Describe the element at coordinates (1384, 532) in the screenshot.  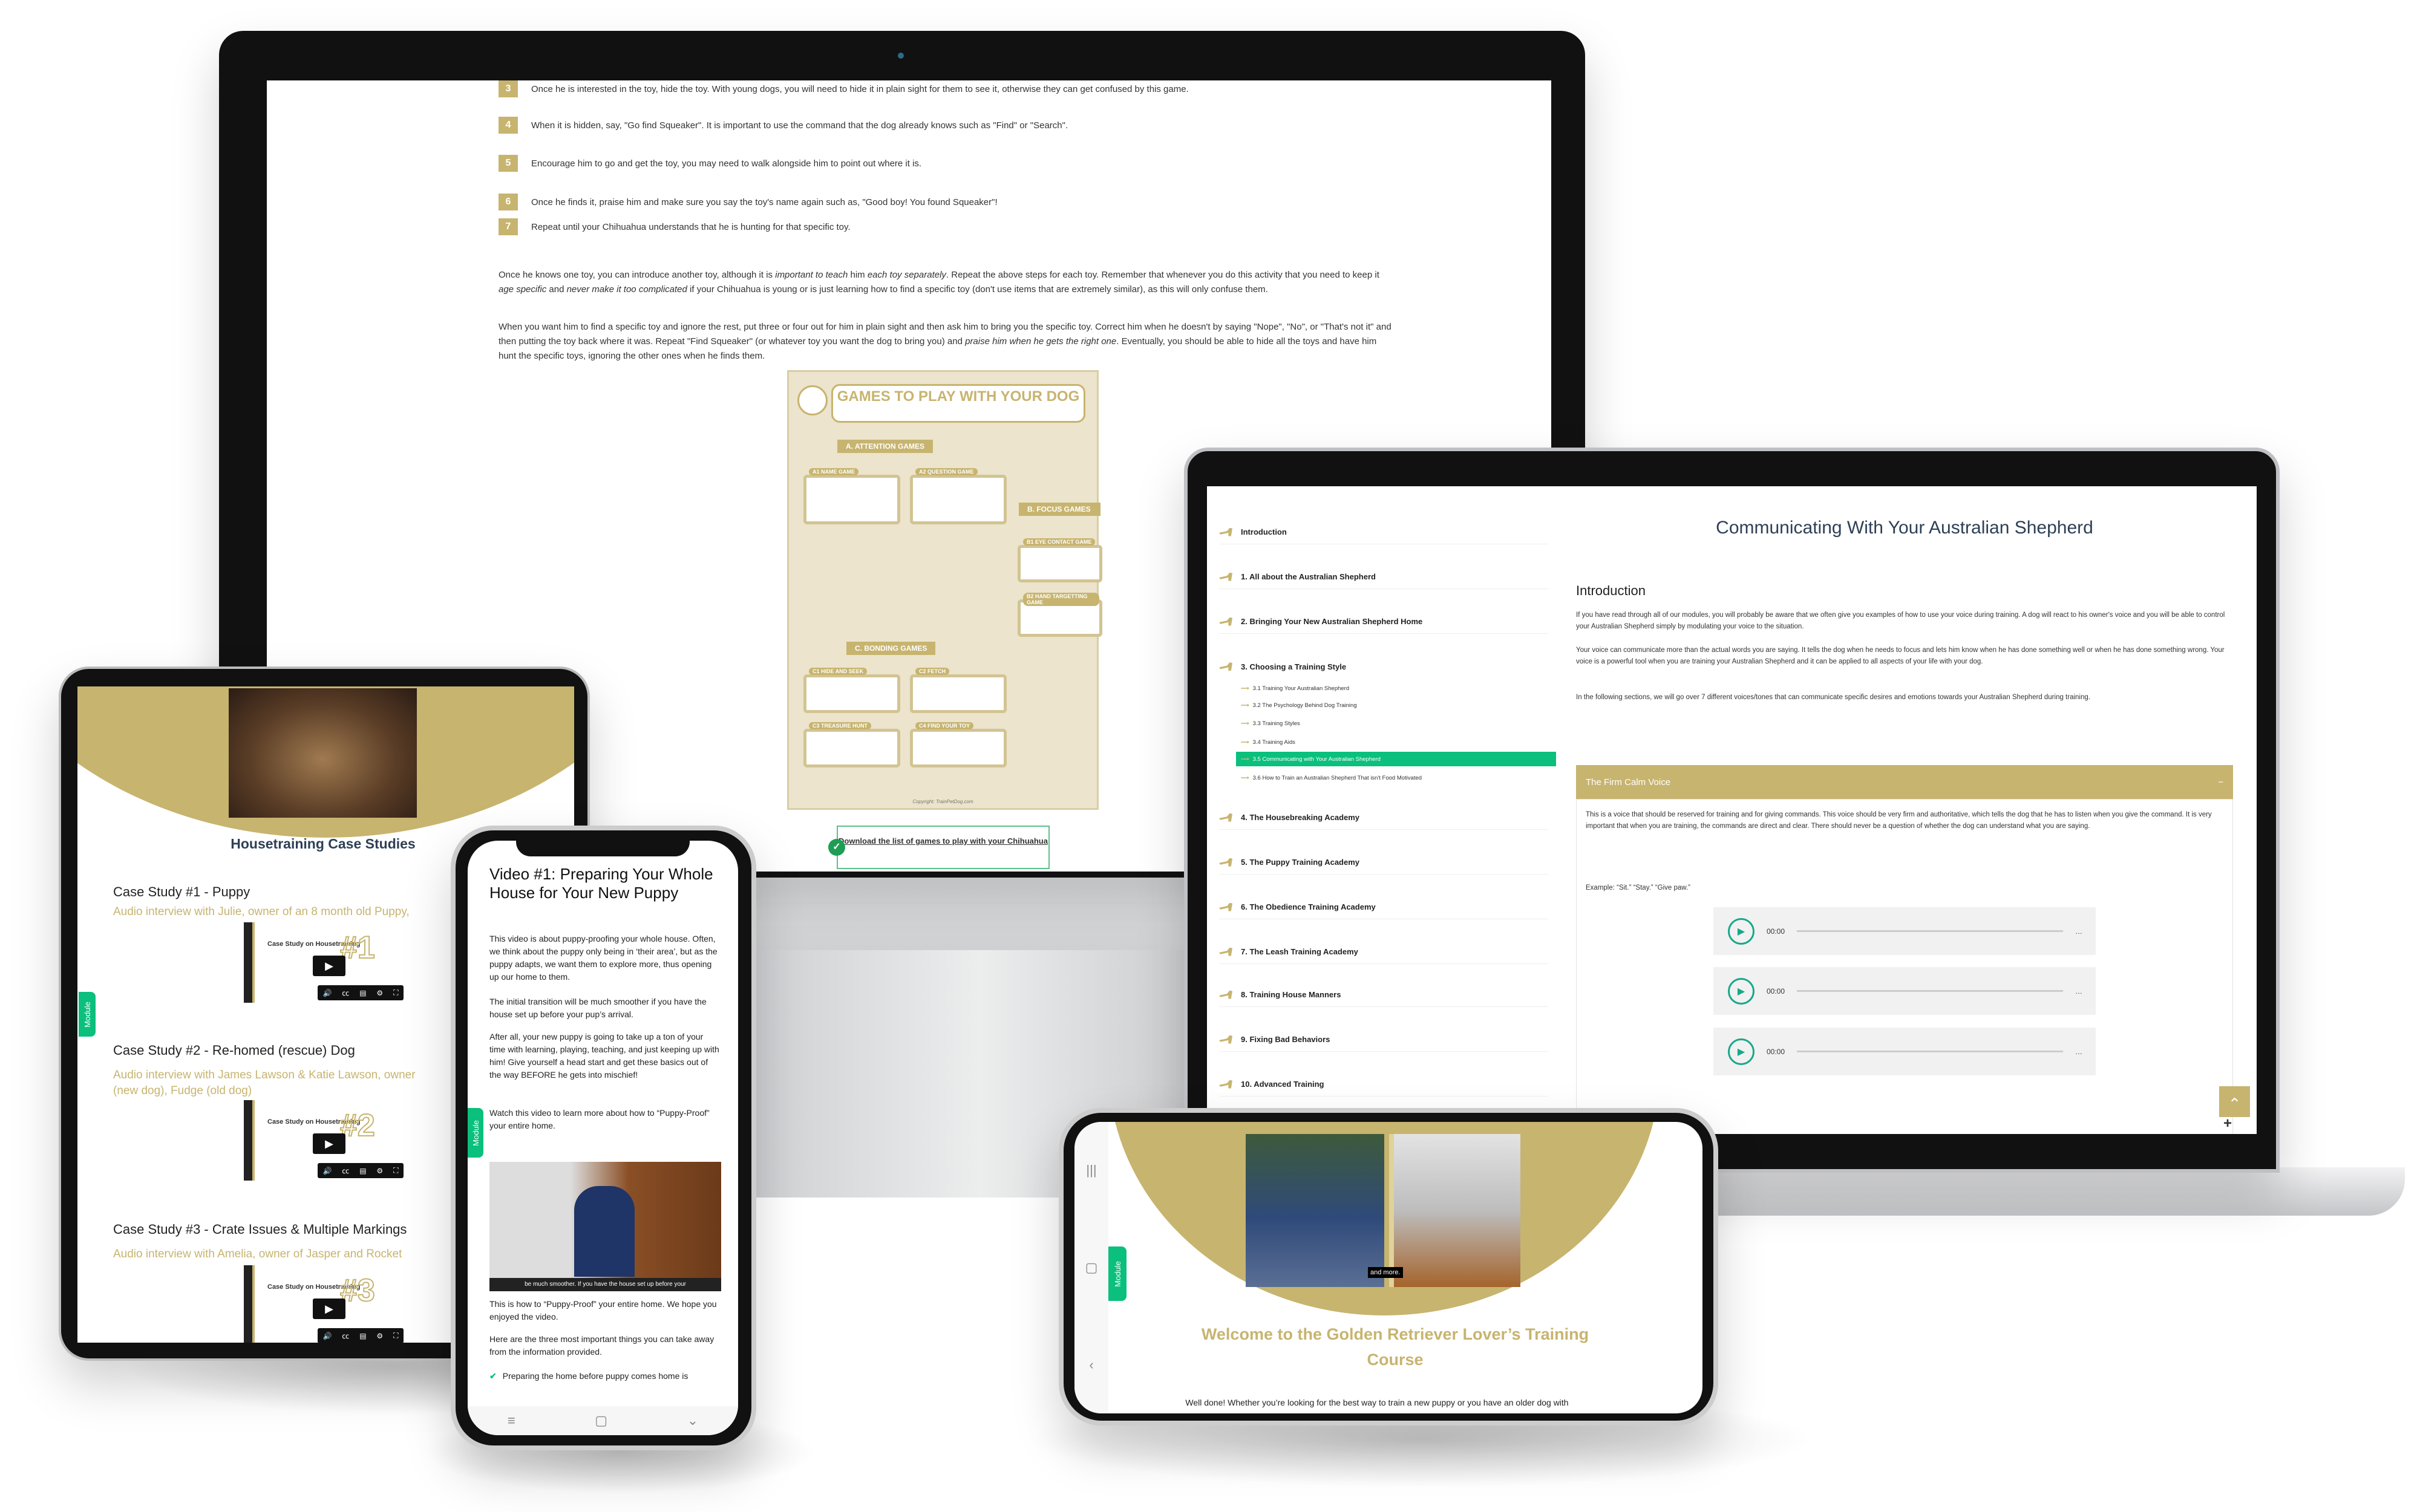
I see `sidebar-item: Introduction` at that location.